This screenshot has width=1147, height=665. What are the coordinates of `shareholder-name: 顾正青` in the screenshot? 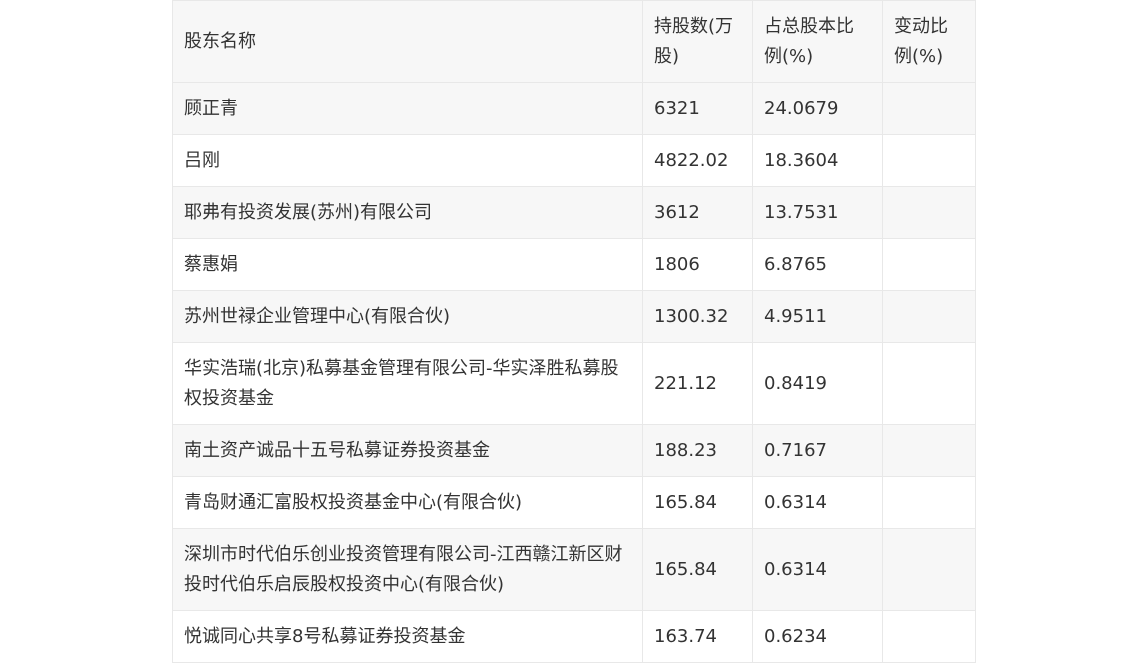 It's located at (407, 108).